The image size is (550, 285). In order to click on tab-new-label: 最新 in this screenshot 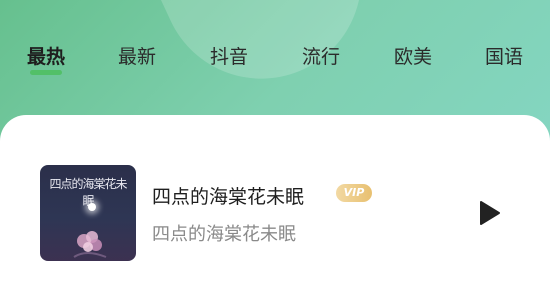, I will do `click(136, 57)`.